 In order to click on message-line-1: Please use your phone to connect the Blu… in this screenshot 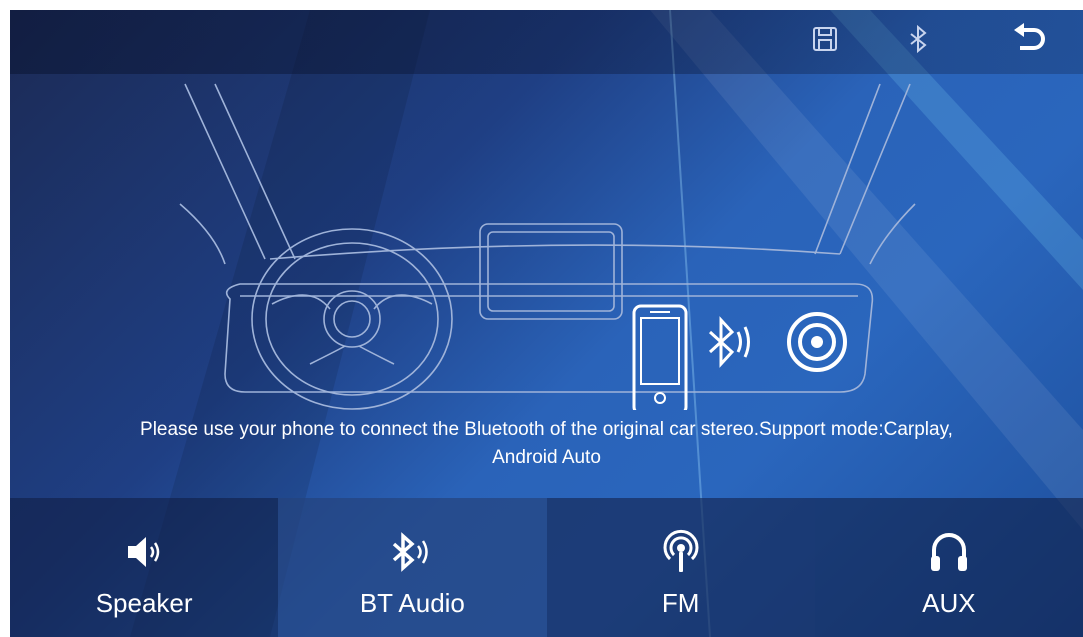, I will do `click(546, 429)`.